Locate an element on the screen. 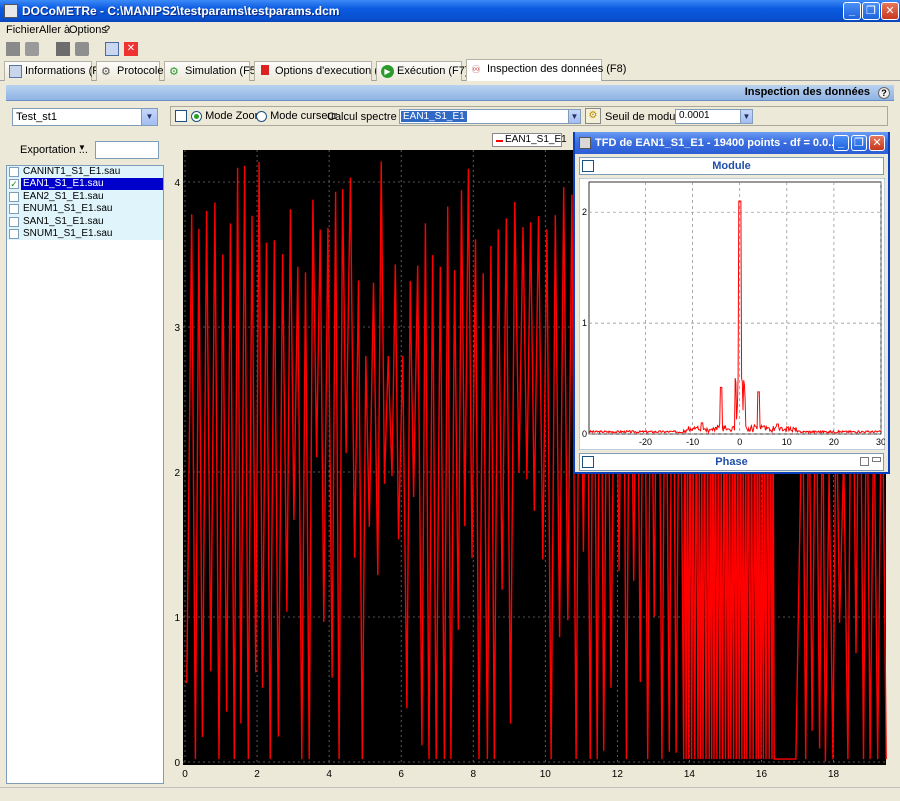 The image size is (900, 801). tab-simulation: ⚙ Simulation (F5) is located at coordinates (212, 71).